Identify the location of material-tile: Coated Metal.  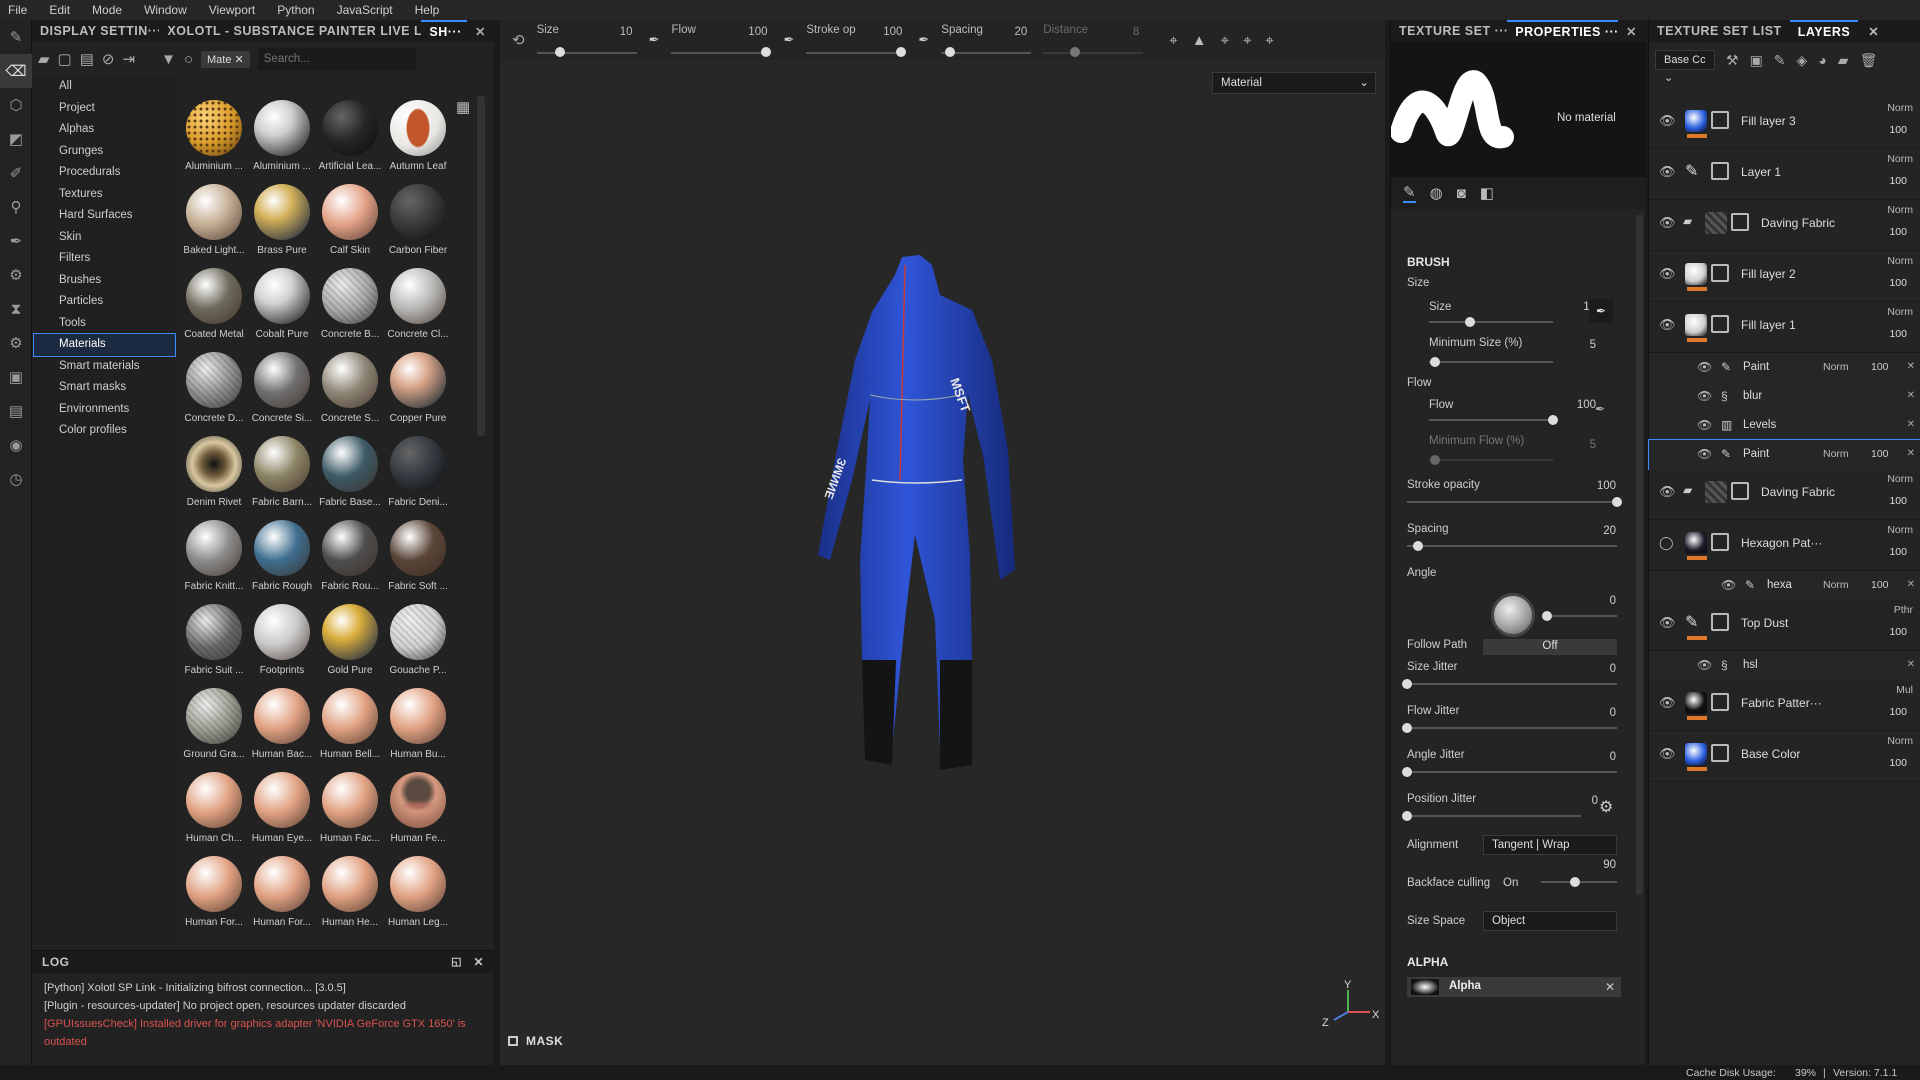
(214, 306).